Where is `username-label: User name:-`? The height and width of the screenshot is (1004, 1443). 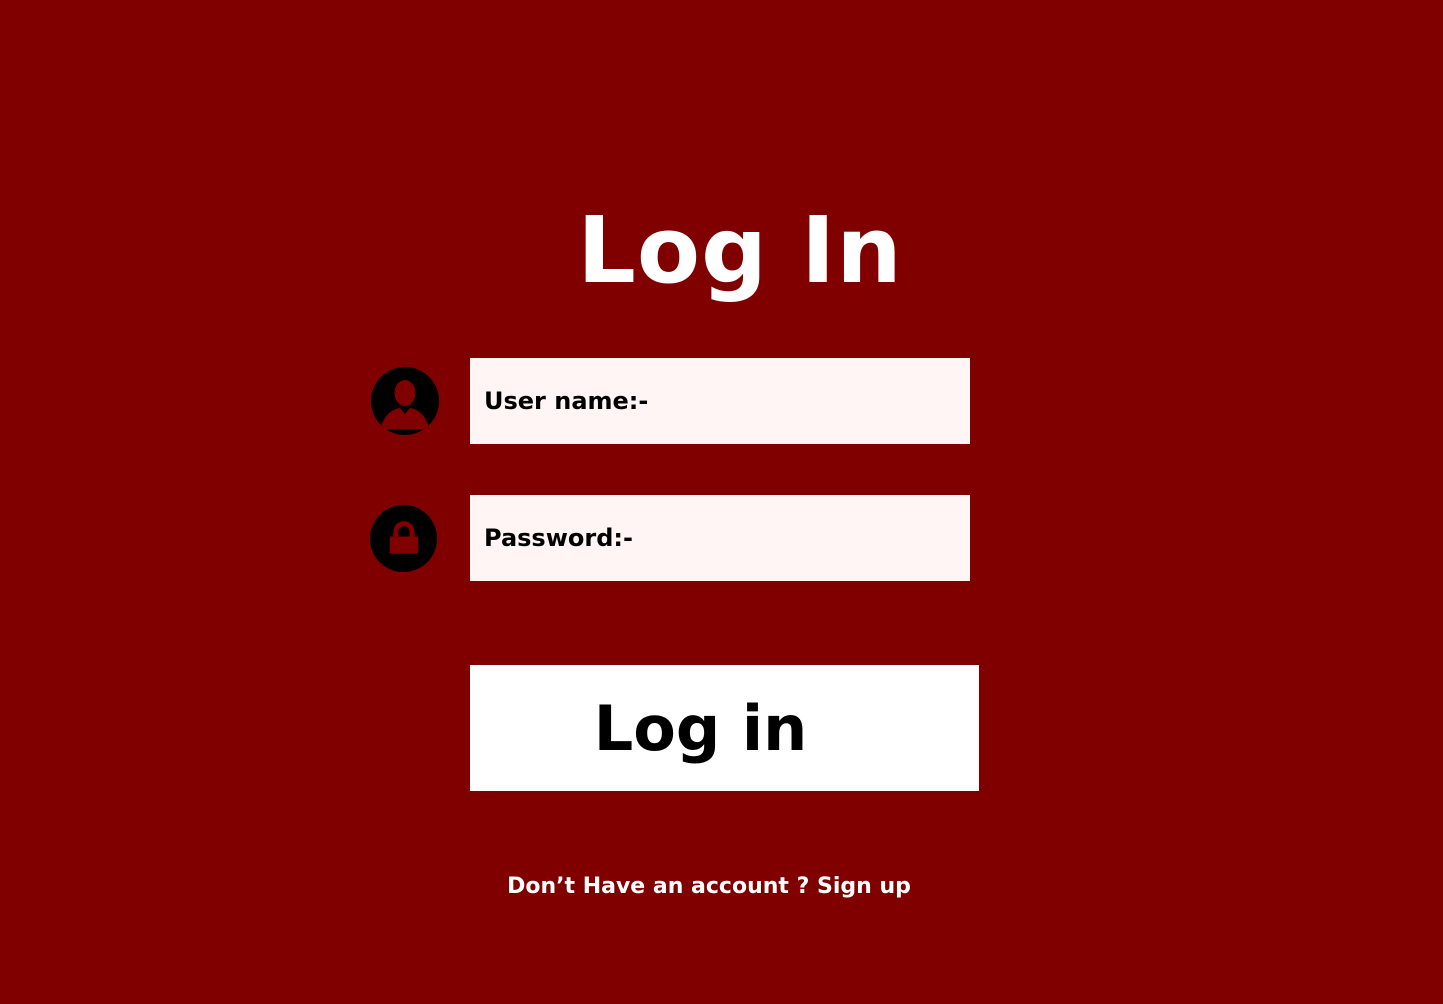
username-label: User name:- is located at coordinates (566, 401).